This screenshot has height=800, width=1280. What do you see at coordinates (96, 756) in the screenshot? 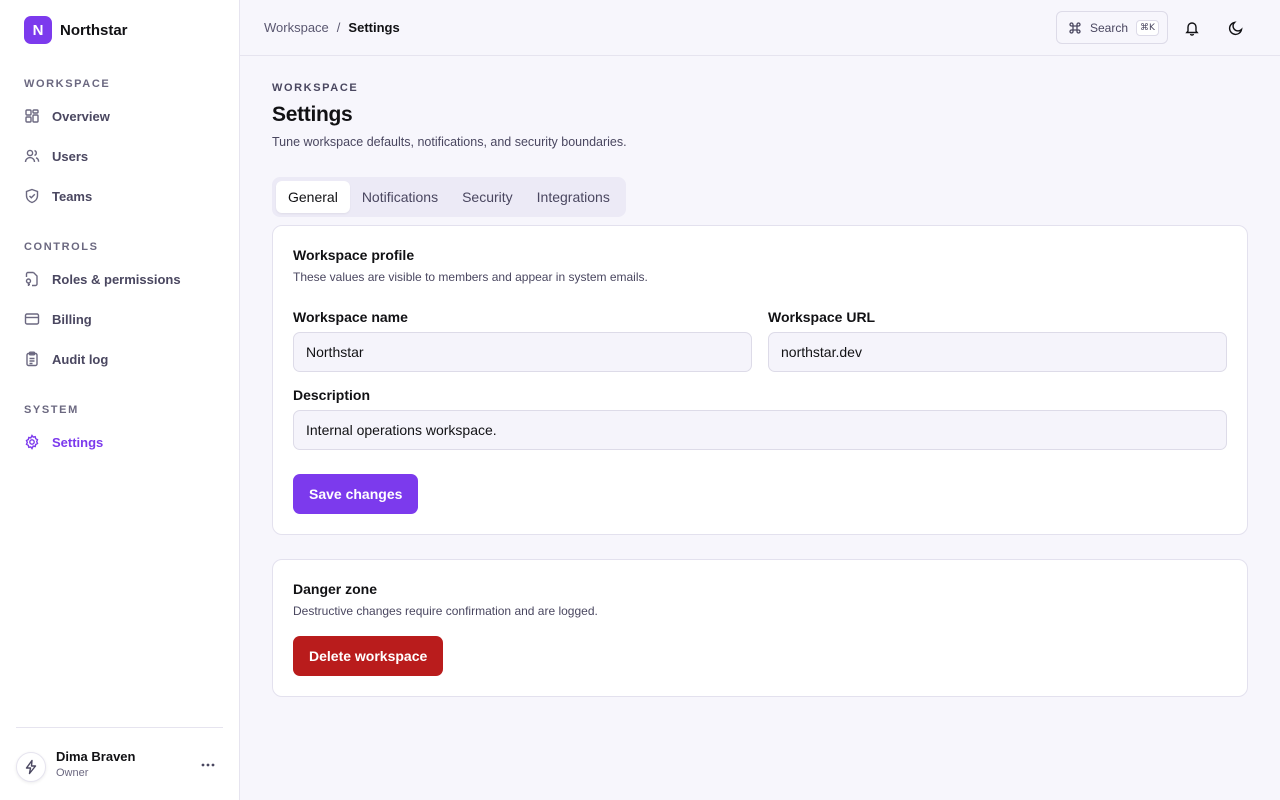
I see `user-name: Dima Braven` at bounding box center [96, 756].